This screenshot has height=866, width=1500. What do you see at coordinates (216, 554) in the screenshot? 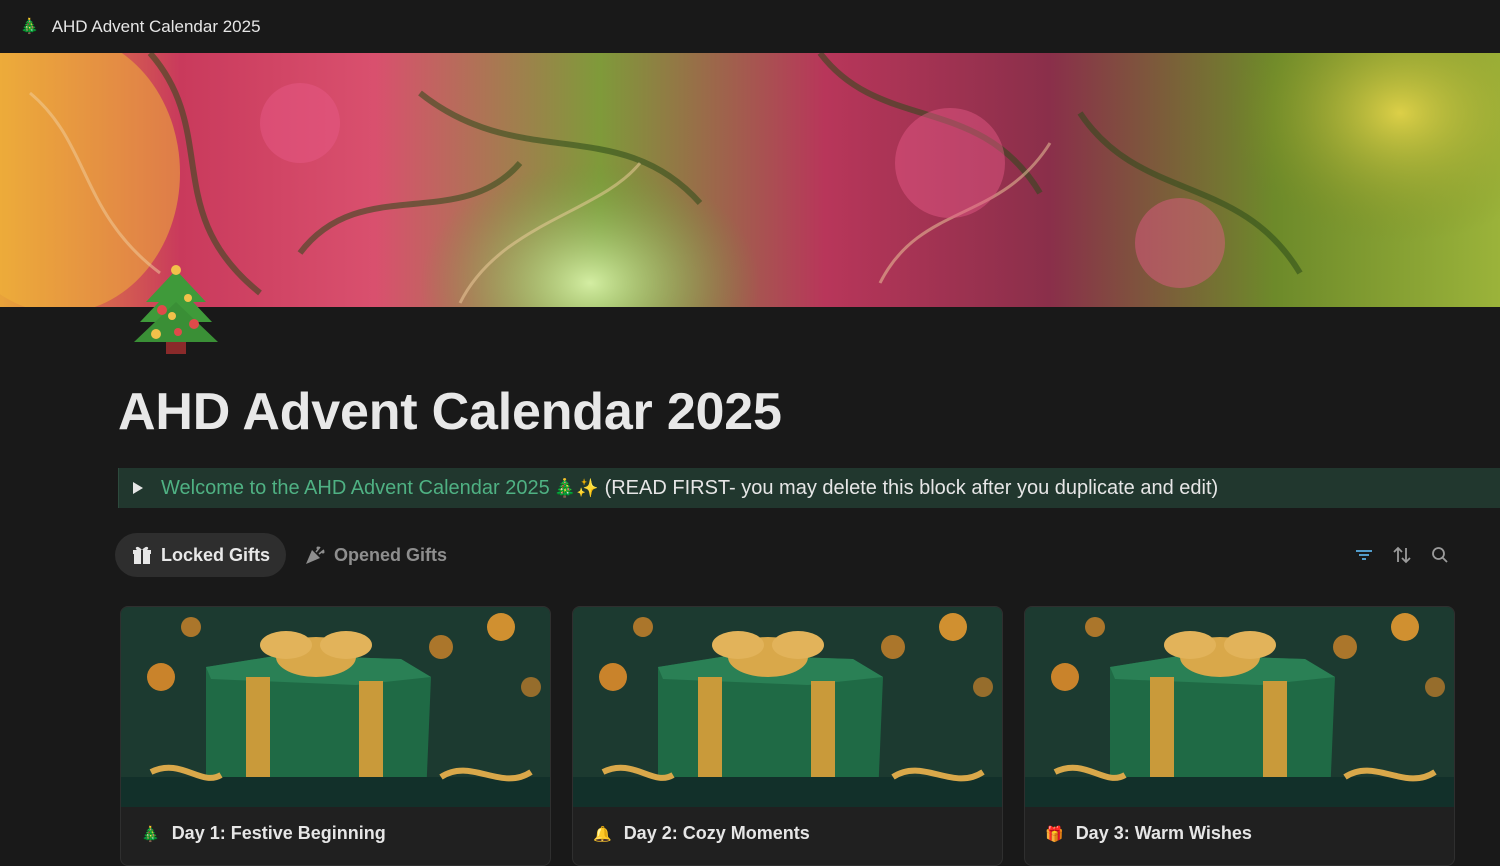
I see `tab-locked-gifts-label: Locked Gifts` at bounding box center [216, 554].